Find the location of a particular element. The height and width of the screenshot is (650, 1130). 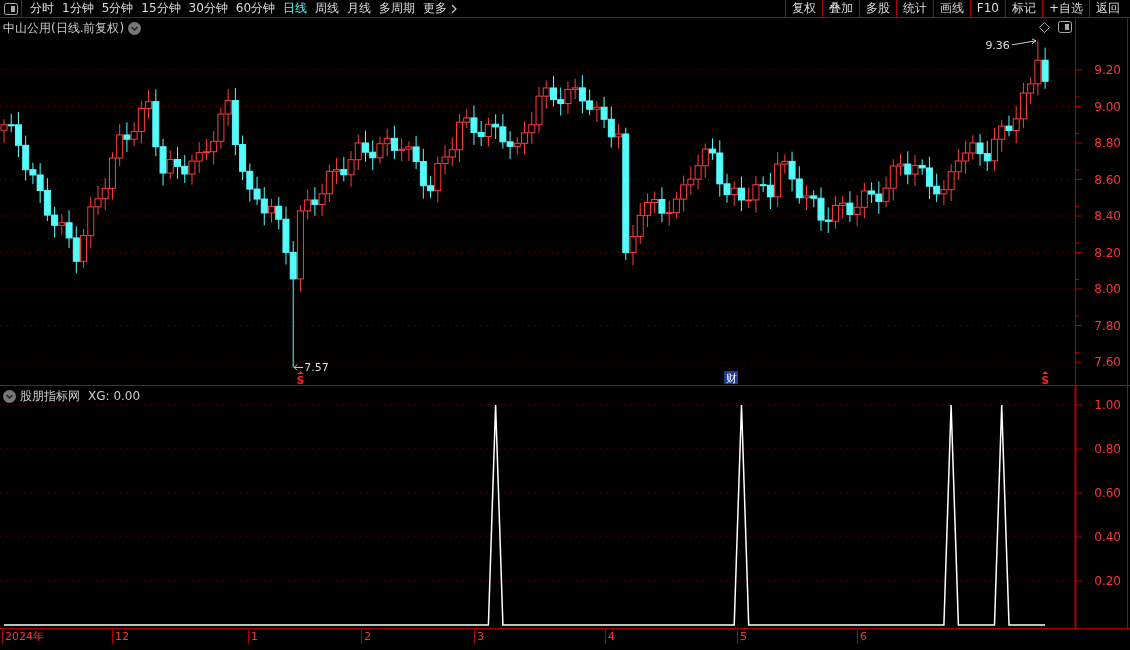

date-label: 2 is located at coordinates (366, 637).